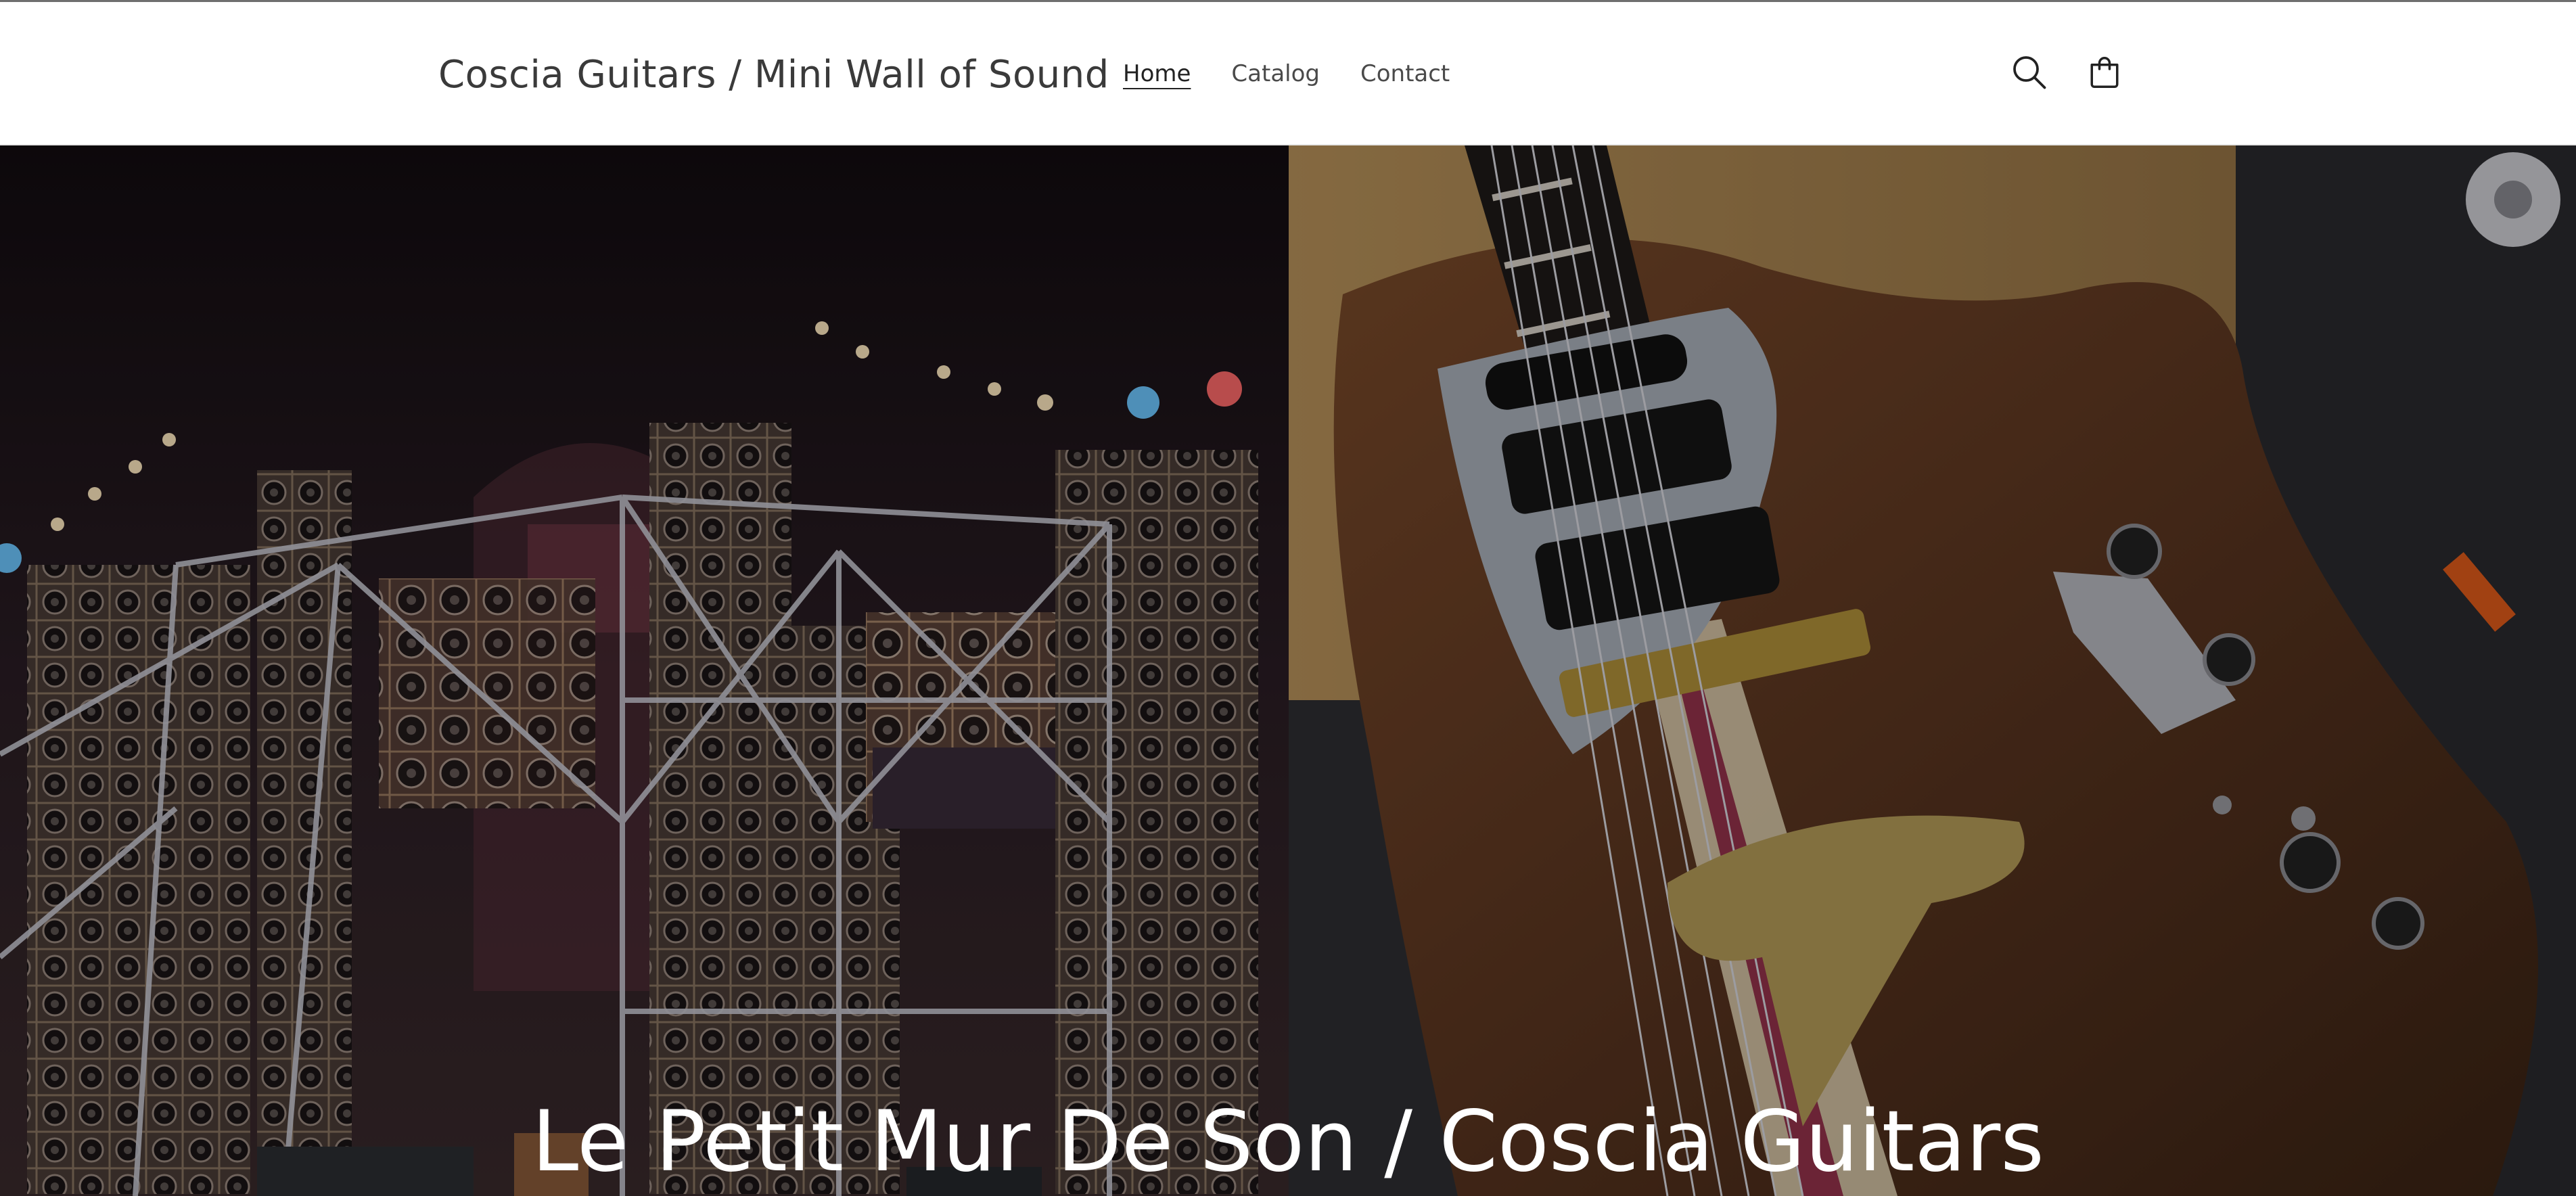  I want to click on main-nav: Home Catalog Contact, so click(1286, 73).